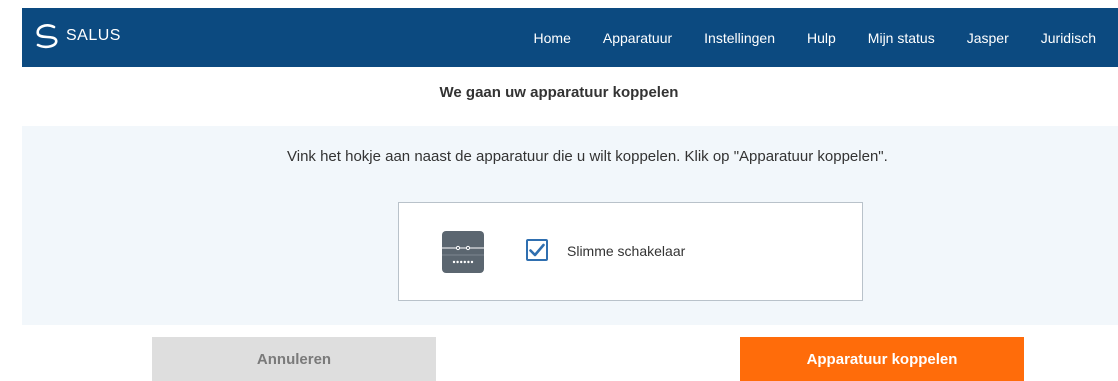  I want to click on device-checkbox, so click(537, 250).